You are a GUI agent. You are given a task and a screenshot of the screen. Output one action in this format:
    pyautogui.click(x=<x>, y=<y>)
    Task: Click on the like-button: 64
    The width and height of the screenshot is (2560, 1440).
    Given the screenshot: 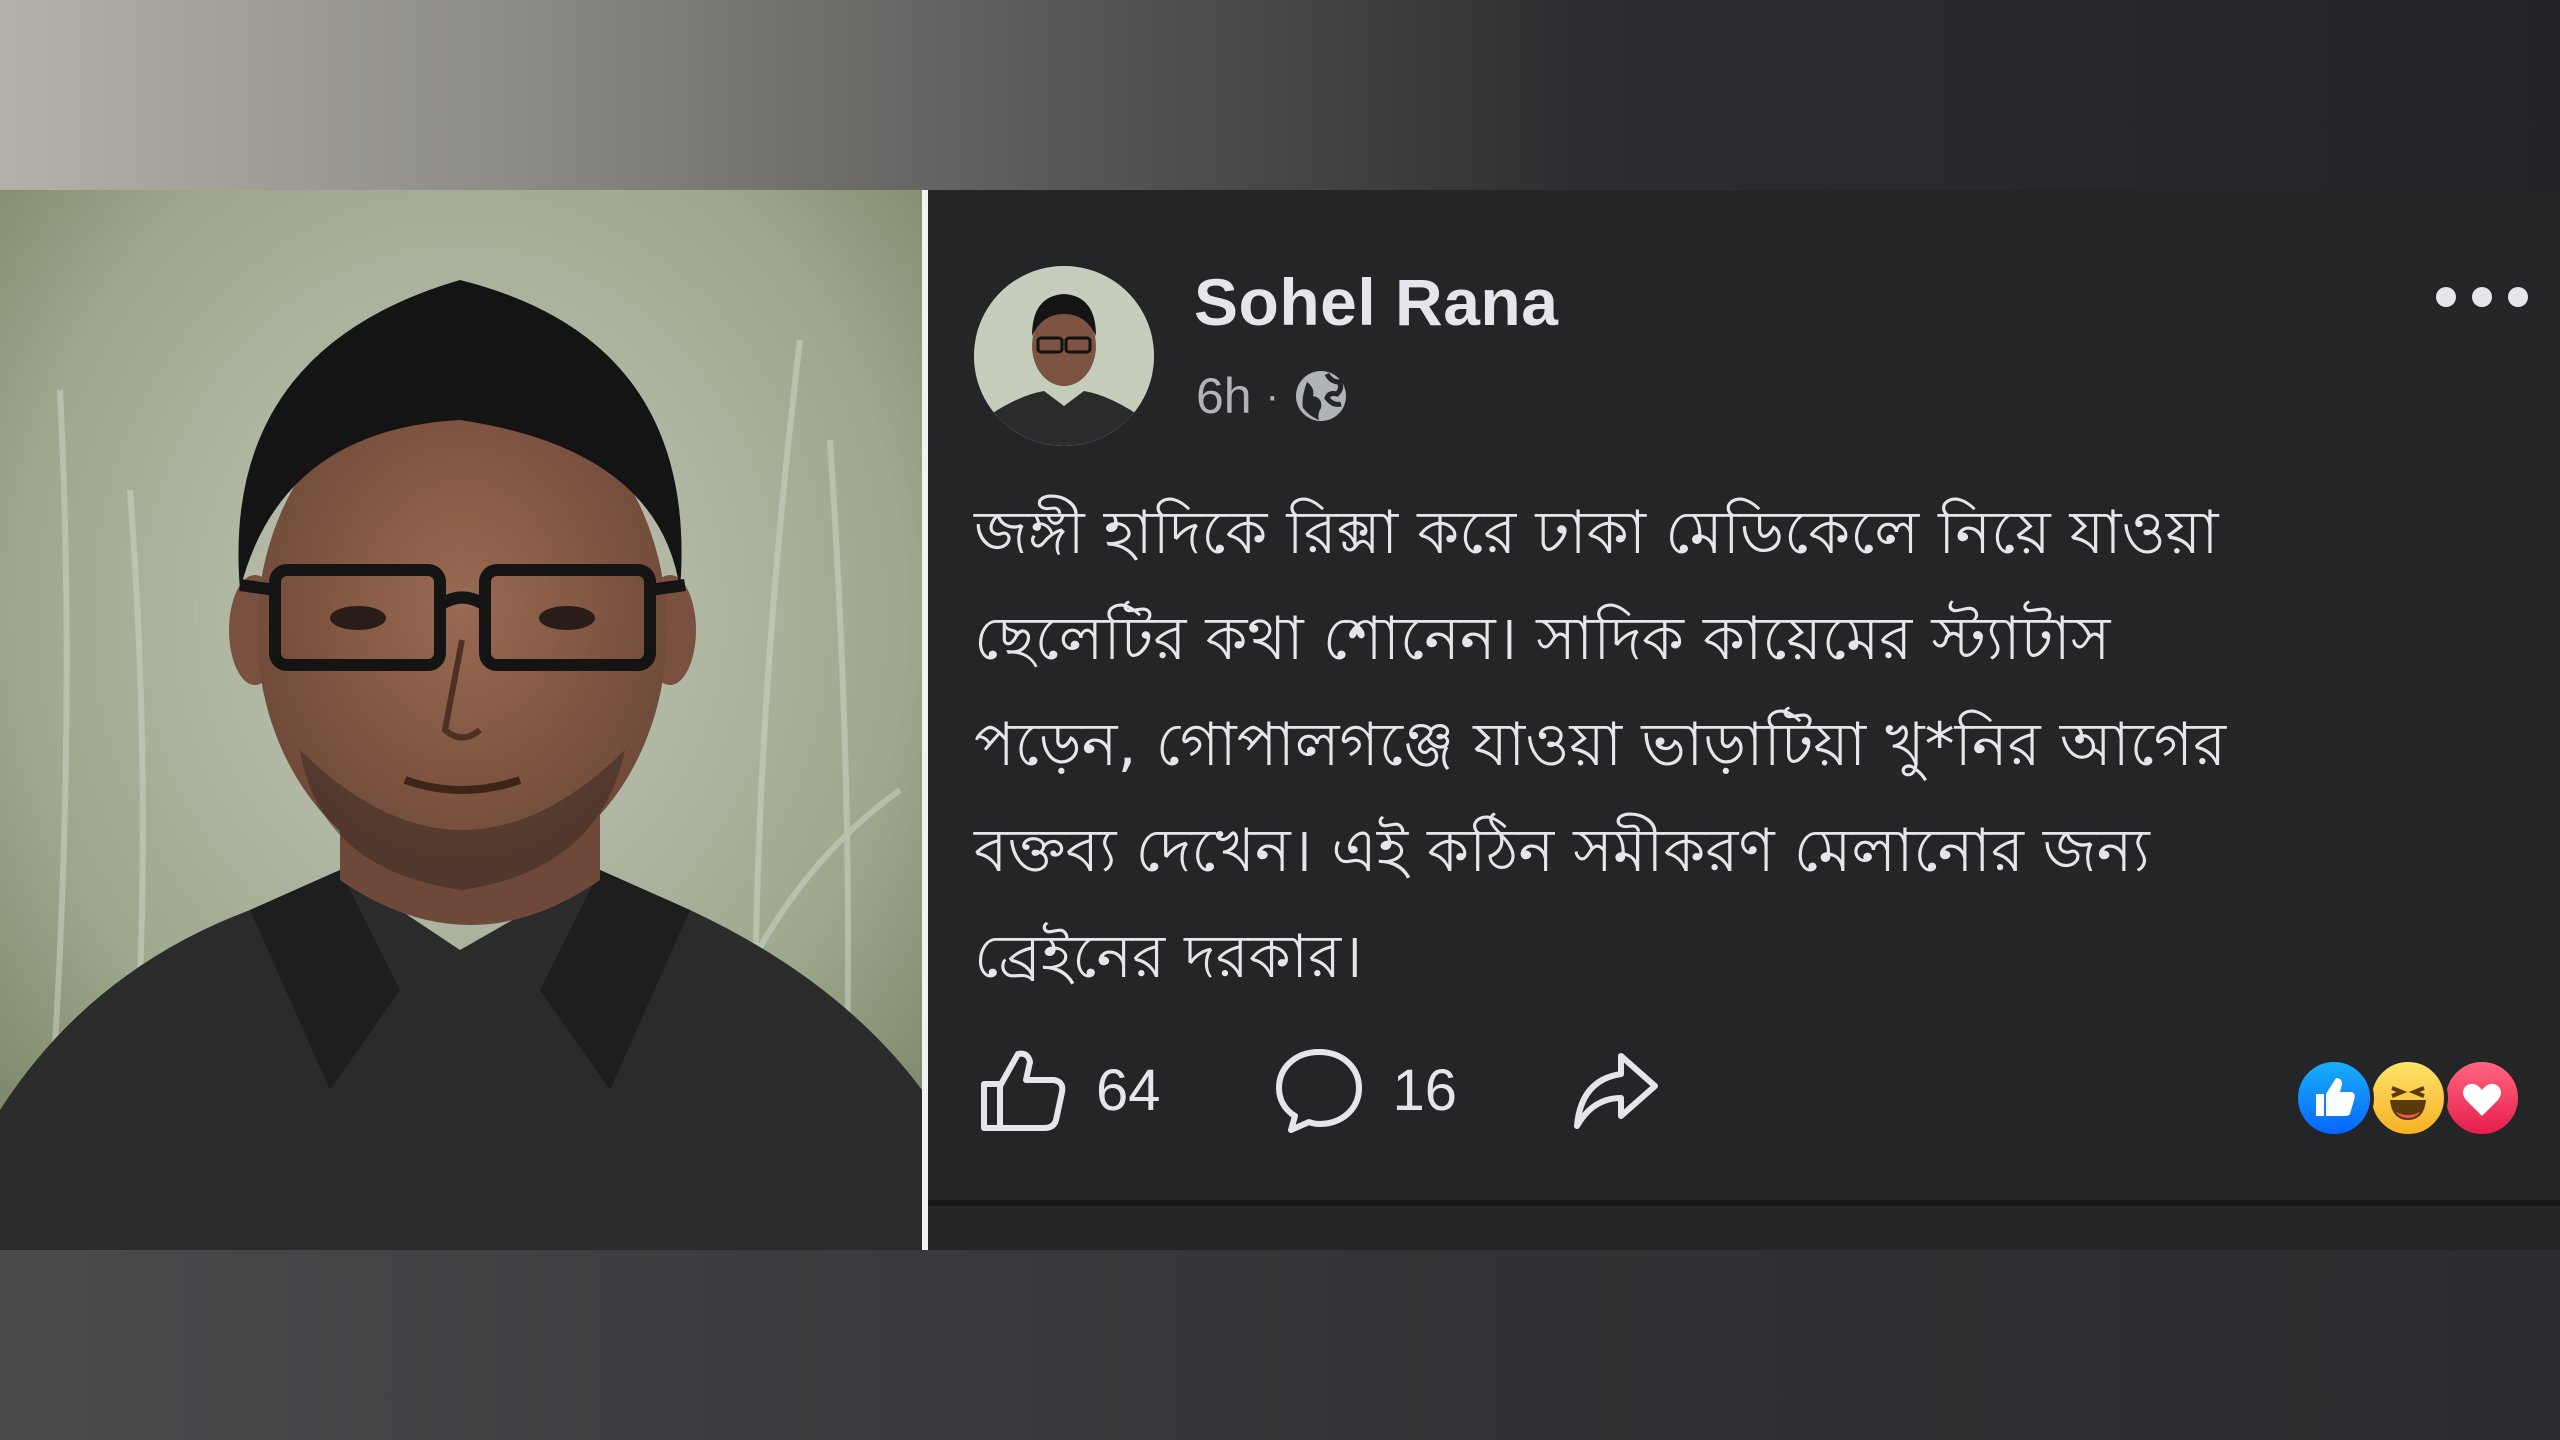 What is the action you would take?
    pyautogui.click(x=1067, y=1090)
    